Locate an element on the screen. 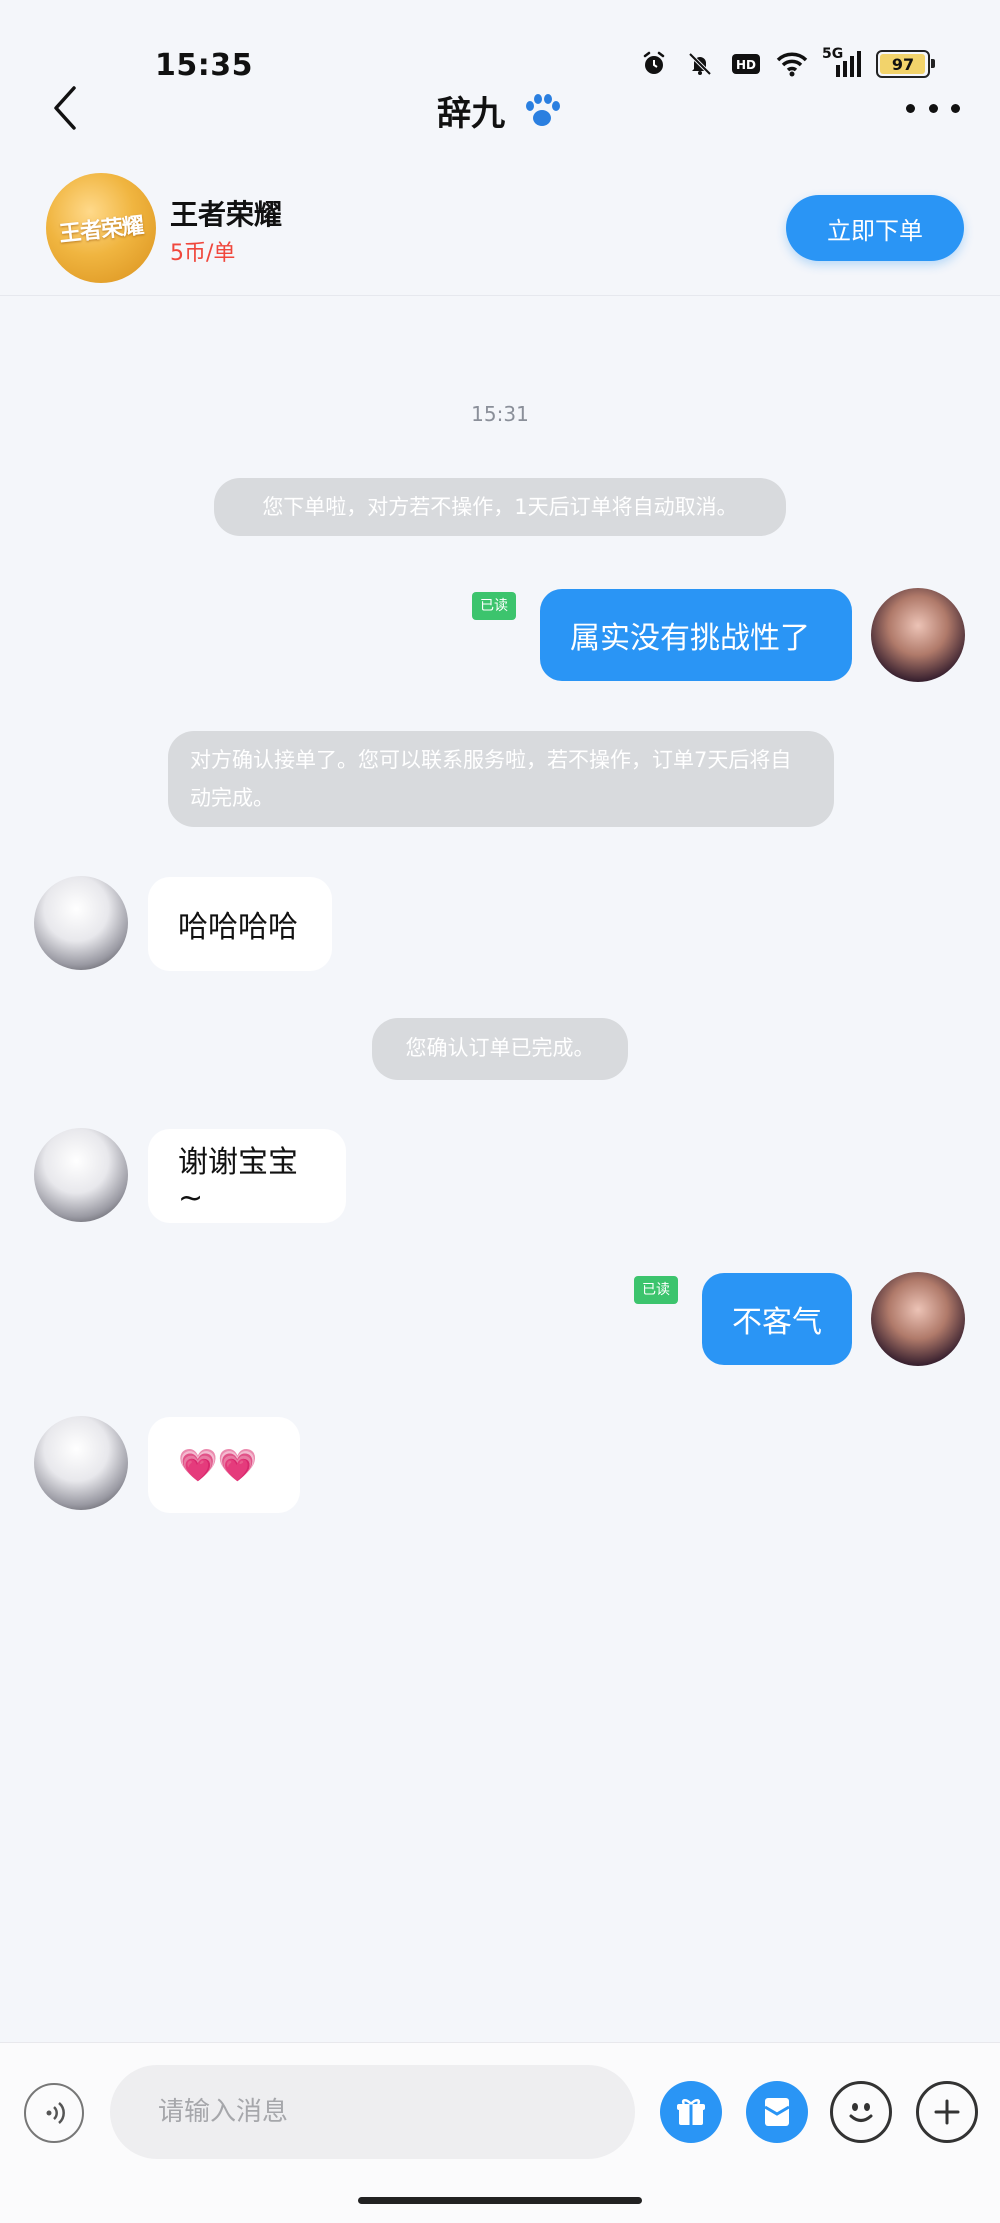 The width and height of the screenshot is (1000, 2223). game-name: 王者荣耀 is located at coordinates (226, 214).